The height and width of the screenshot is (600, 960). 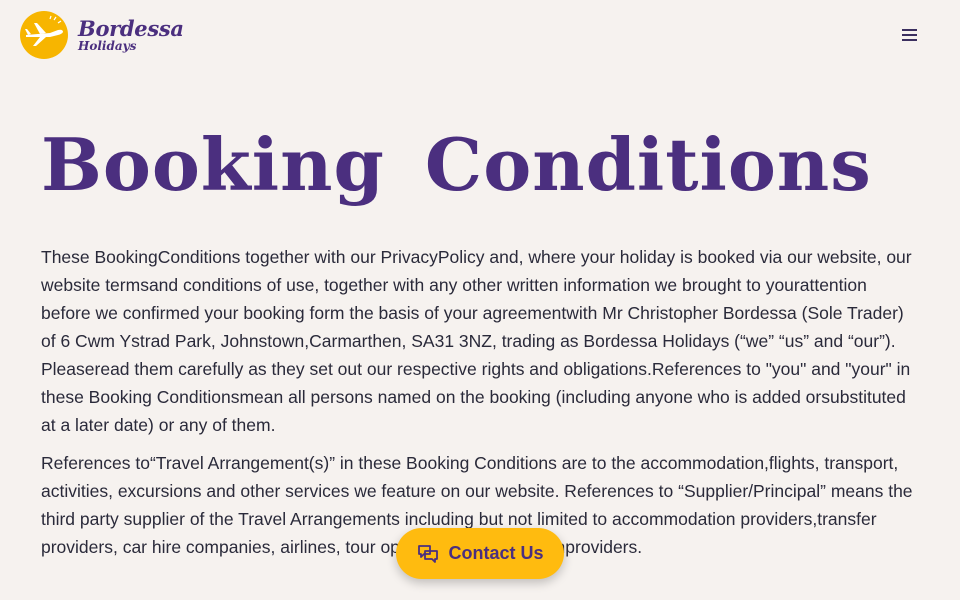 What do you see at coordinates (44, 35) in the screenshot?
I see `airplane-sun-logo-icon` at bounding box center [44, 35].